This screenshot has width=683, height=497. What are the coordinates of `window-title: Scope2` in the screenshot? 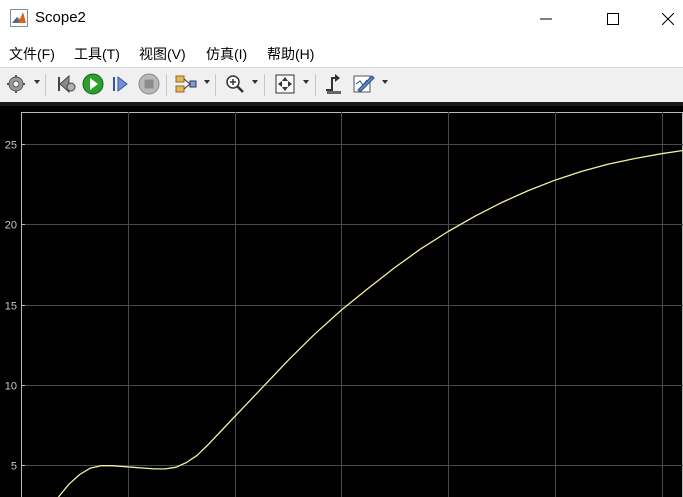 It's located at (60, 17).